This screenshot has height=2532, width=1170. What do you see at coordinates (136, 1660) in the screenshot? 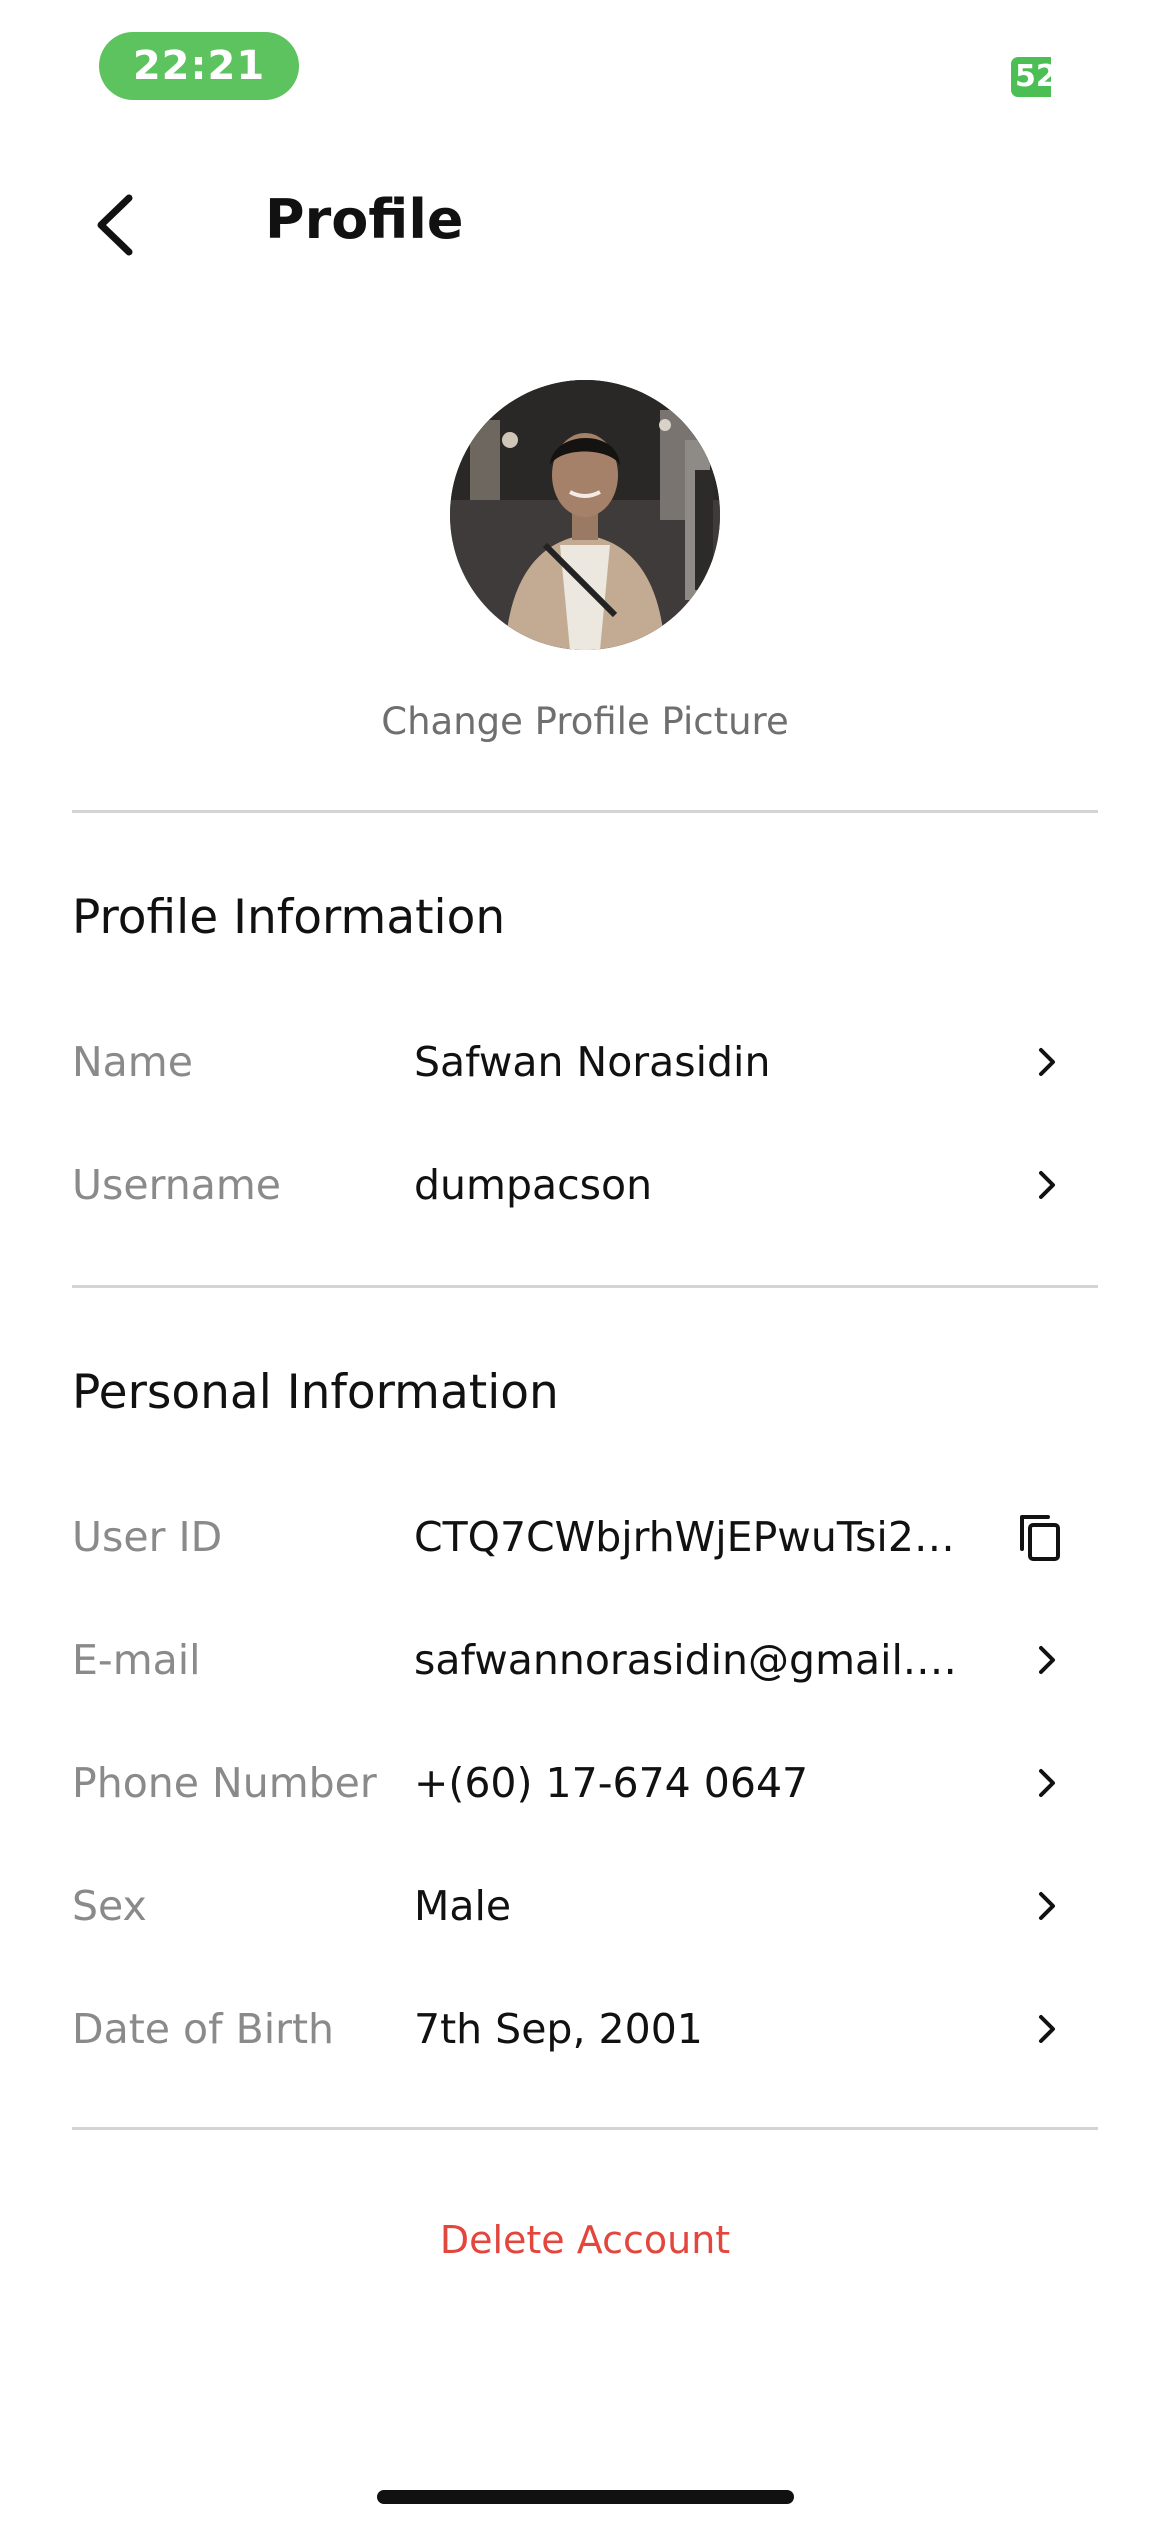
I see `row-label: E-mail` at bounding box center [136, 1660].